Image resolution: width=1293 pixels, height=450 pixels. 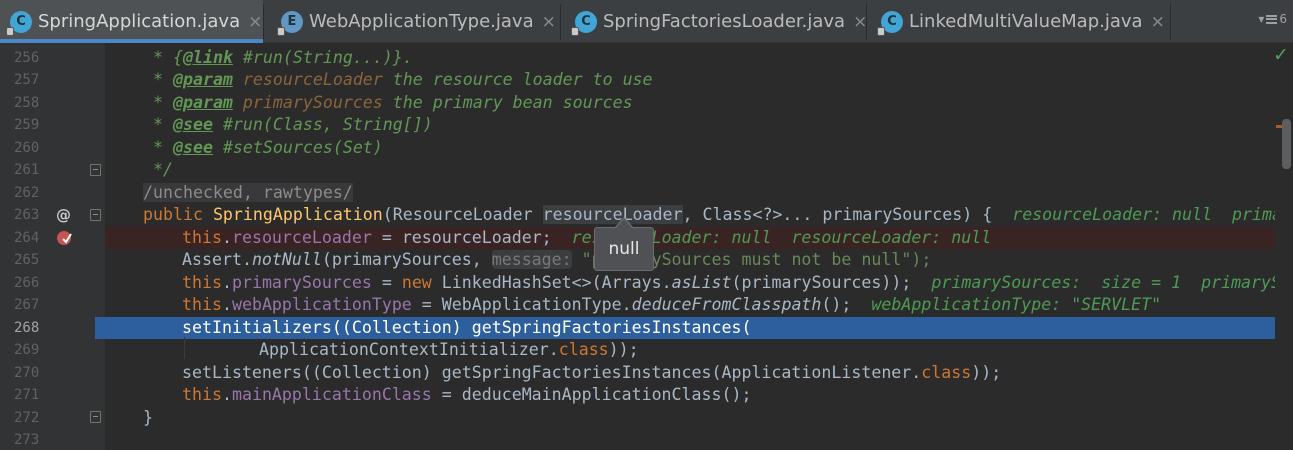 What do you see at coordinates (27, 148) in the screenshot?
I see `line-number: 260` at bounding box center [27, 148].